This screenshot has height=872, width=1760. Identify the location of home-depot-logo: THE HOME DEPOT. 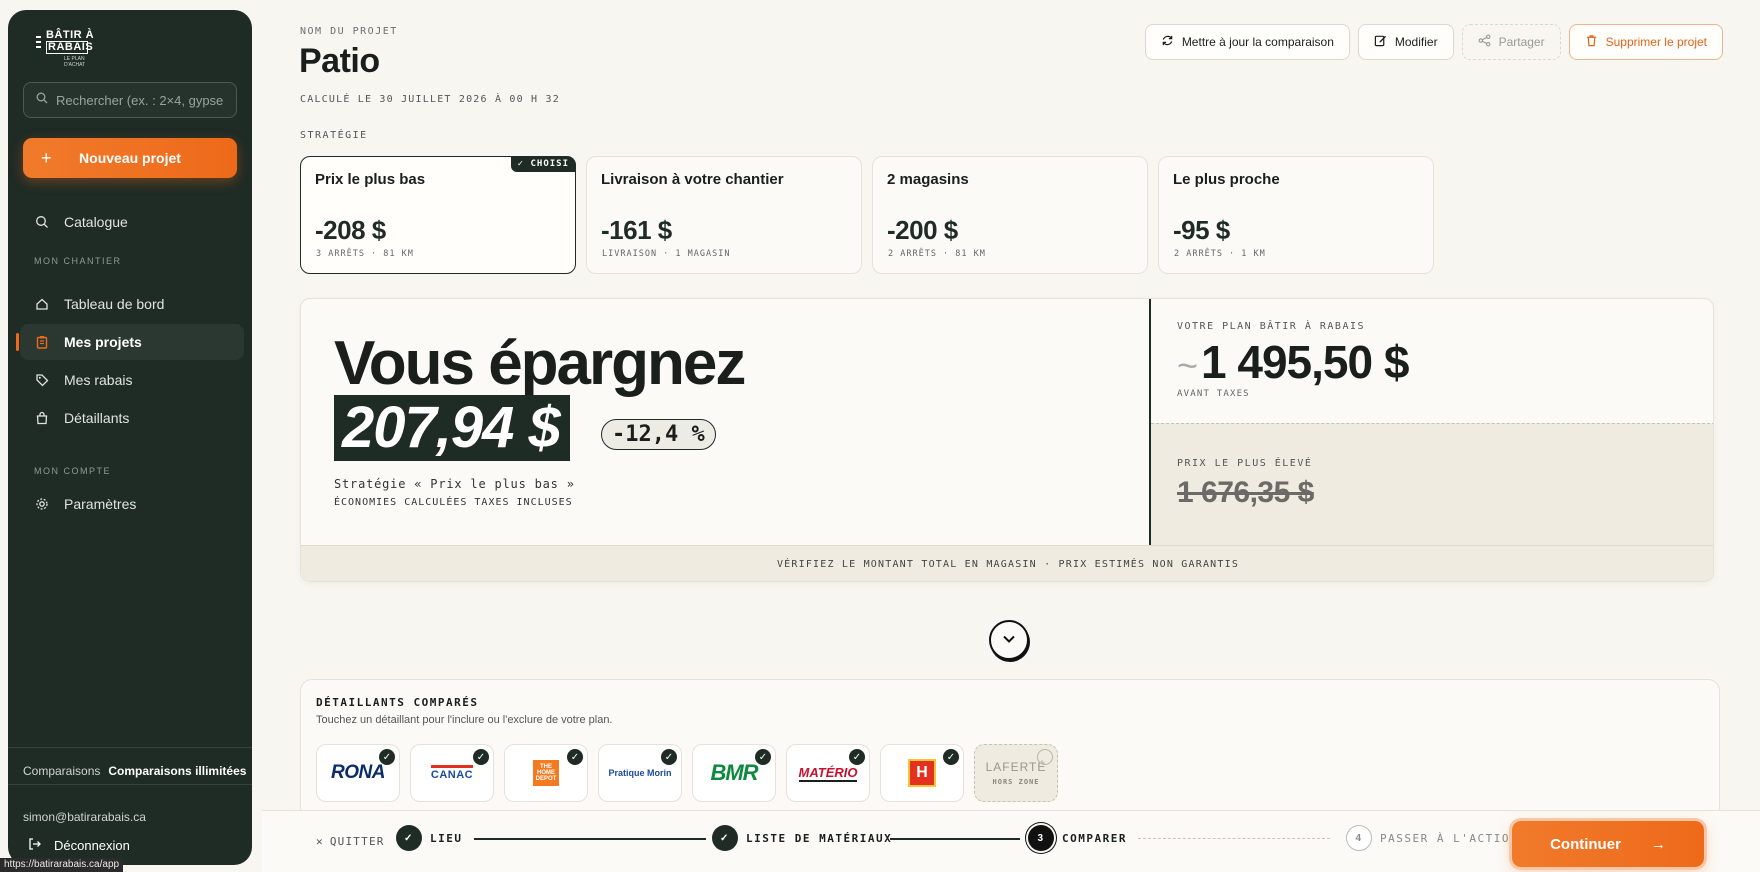
(546, 773).